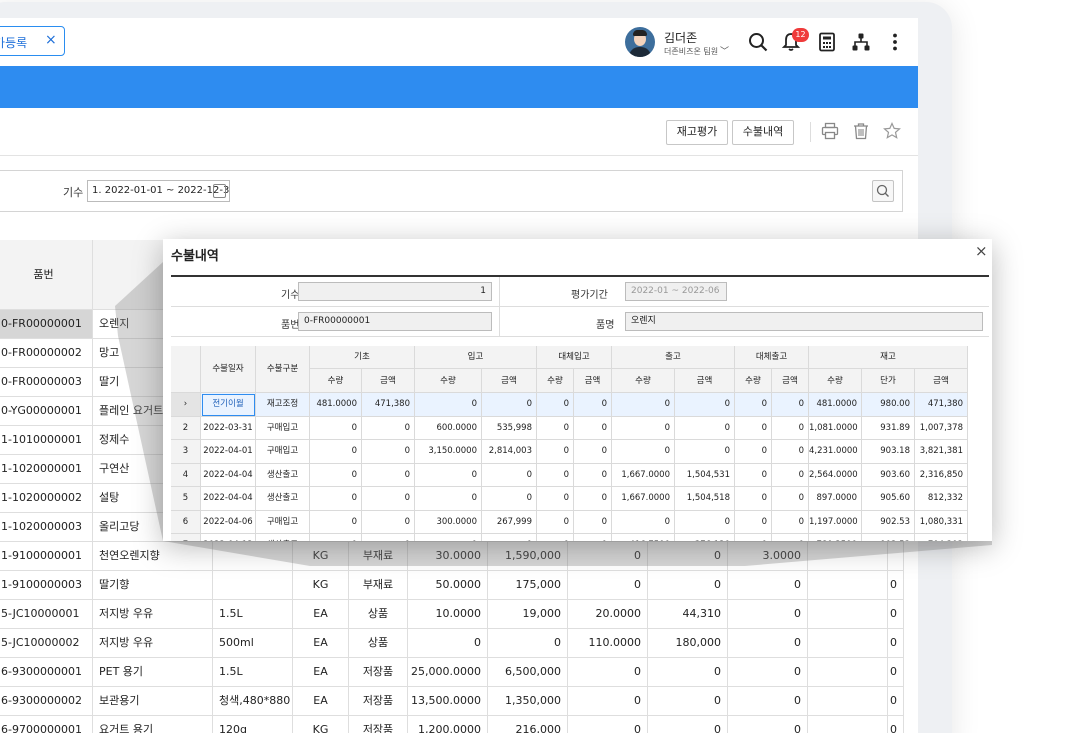 The image size is (1091, 733). I want to click on cell-code: 5-JC10000002, so click(46, 643).